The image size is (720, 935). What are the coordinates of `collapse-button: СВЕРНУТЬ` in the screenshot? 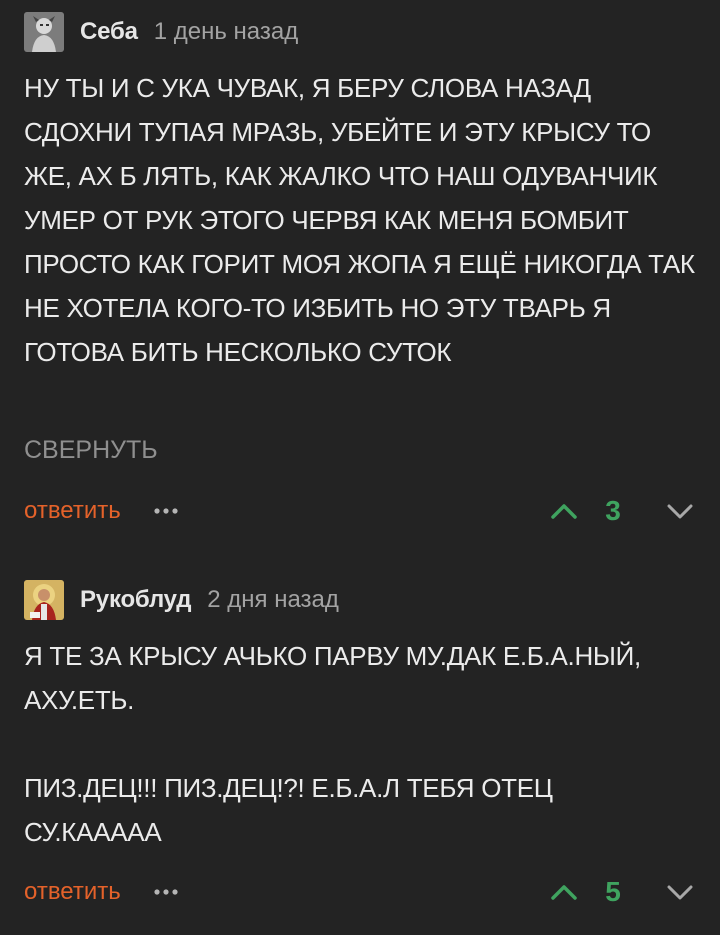 It's located at (91, 450).